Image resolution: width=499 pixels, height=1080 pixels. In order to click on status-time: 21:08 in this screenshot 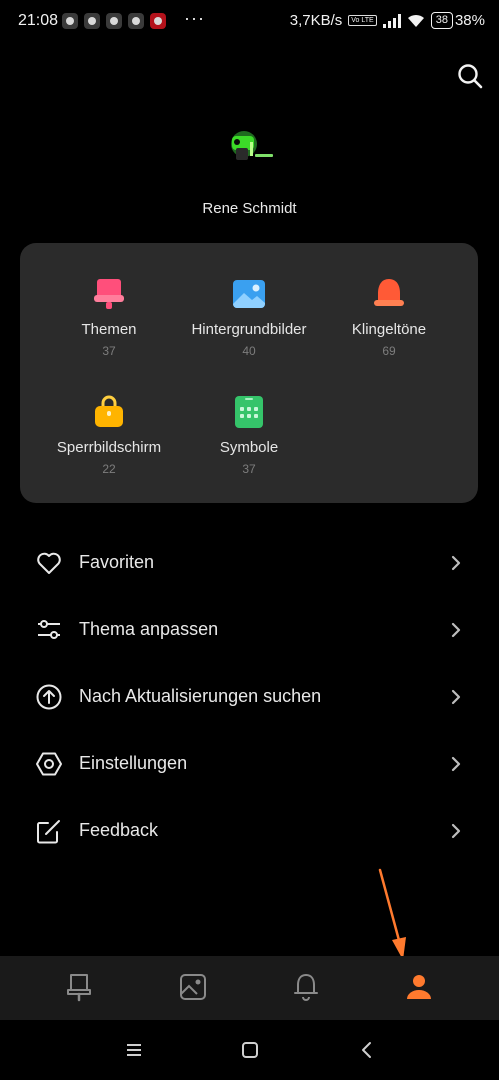, I will do `click(38, 20)`.